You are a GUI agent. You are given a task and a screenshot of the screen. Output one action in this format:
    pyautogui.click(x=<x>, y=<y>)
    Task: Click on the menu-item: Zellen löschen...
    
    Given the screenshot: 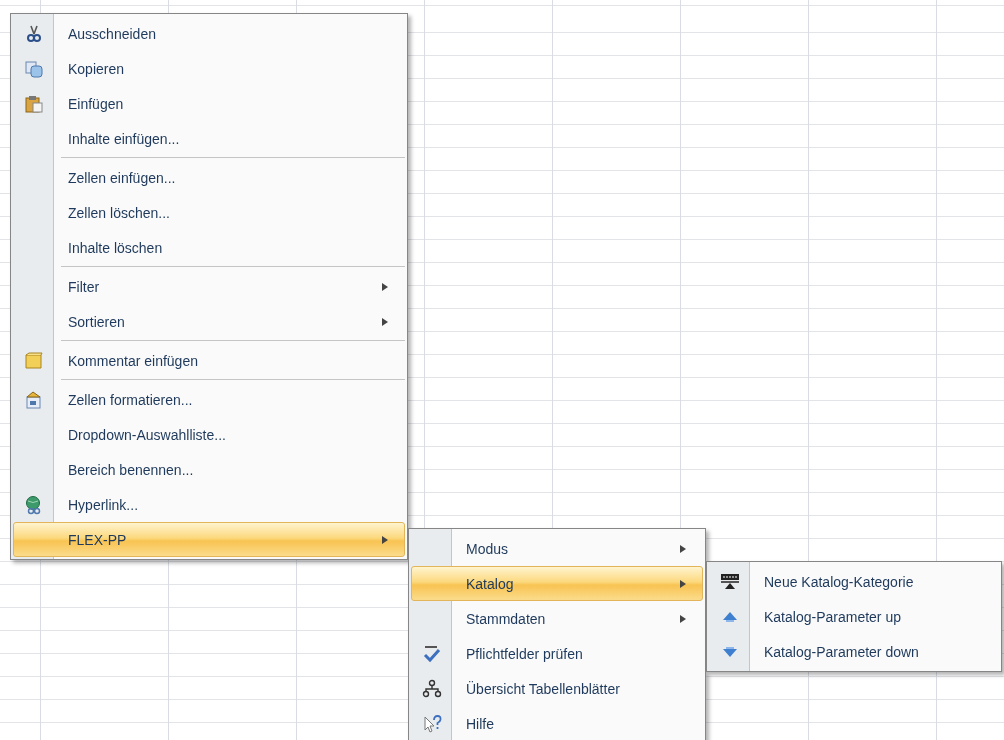 What is the action you would take?
    pyautogui.click(x=209, y=212)
    